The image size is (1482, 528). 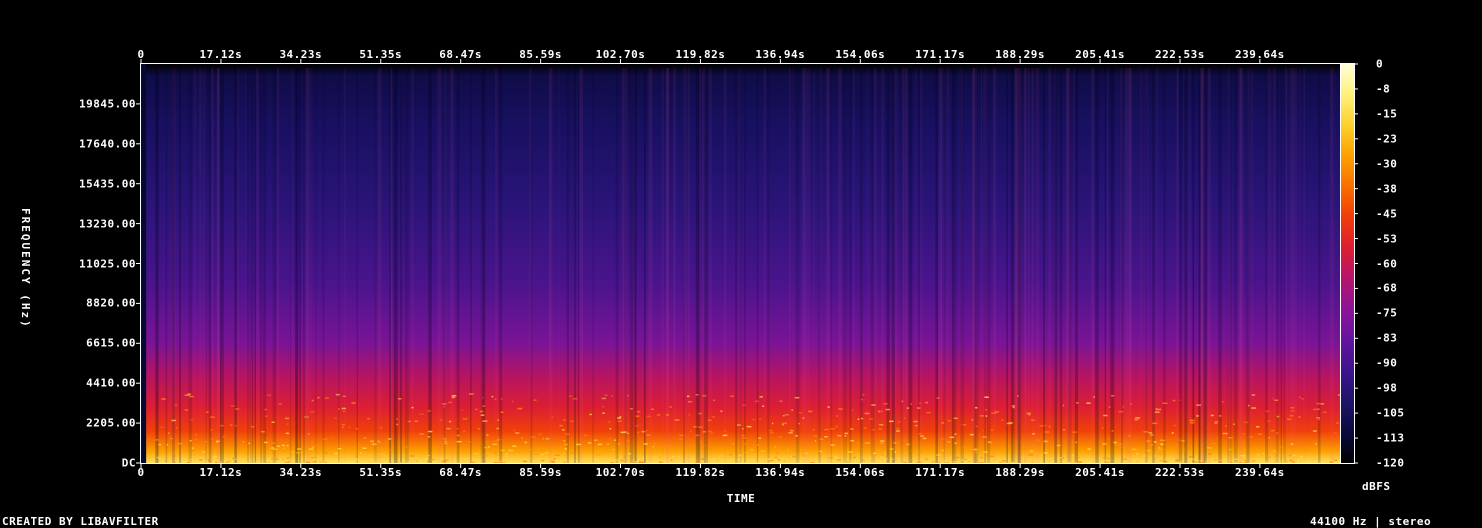 What do you see at coordinates (1376, 486) in the screenshot?
I see `colorbar-label: dBFS` at bounding box center [1376, 486].